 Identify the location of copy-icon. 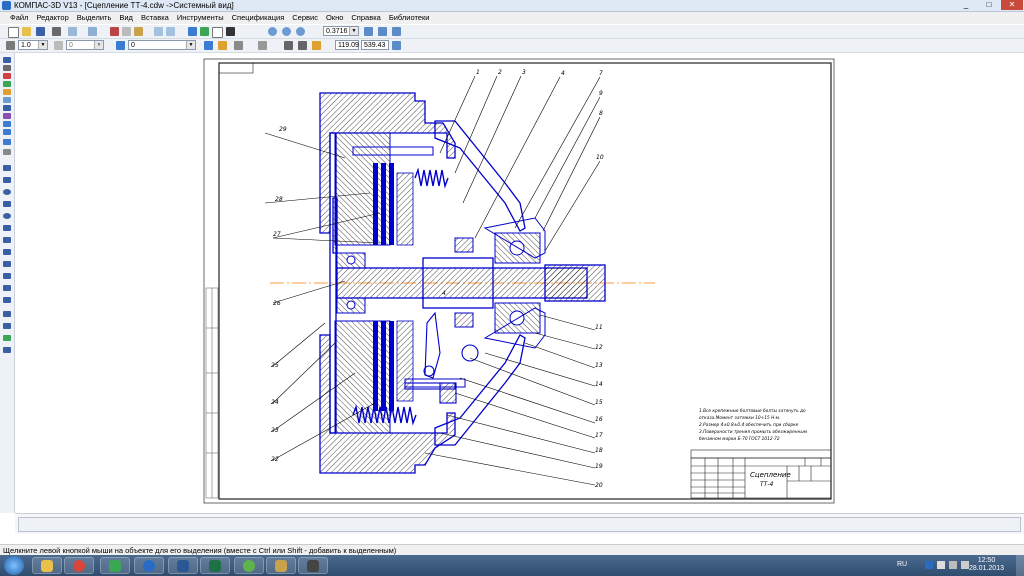
(126, 31).